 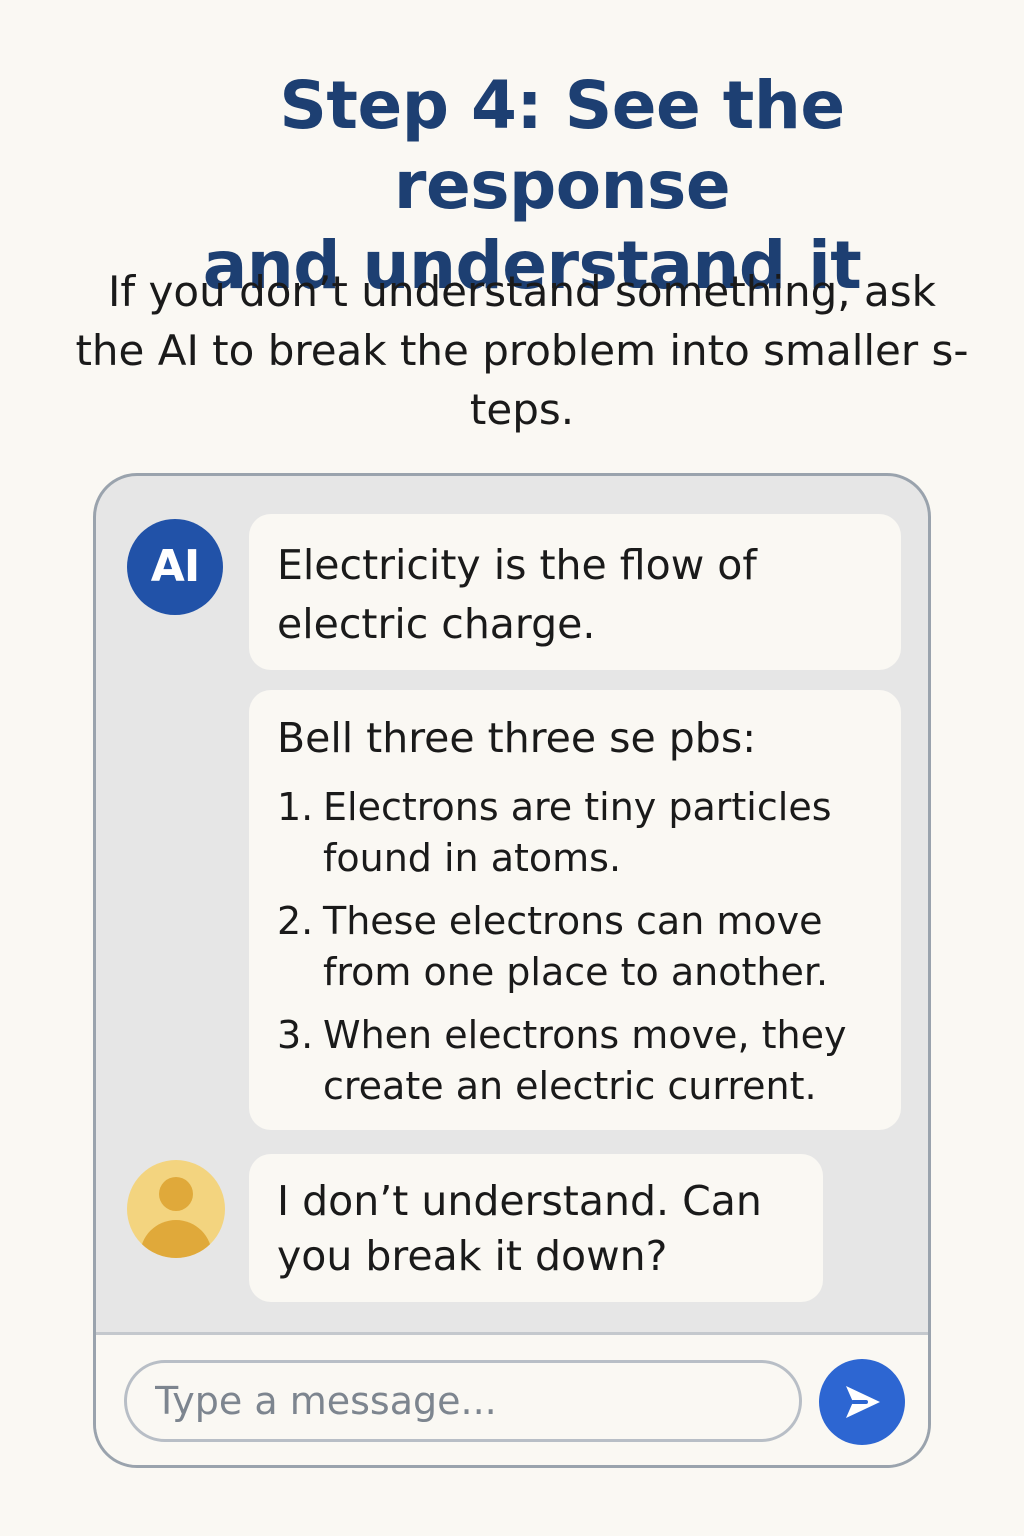 I want to click on step-line: create an electric current., so click(x=570, y=1086).